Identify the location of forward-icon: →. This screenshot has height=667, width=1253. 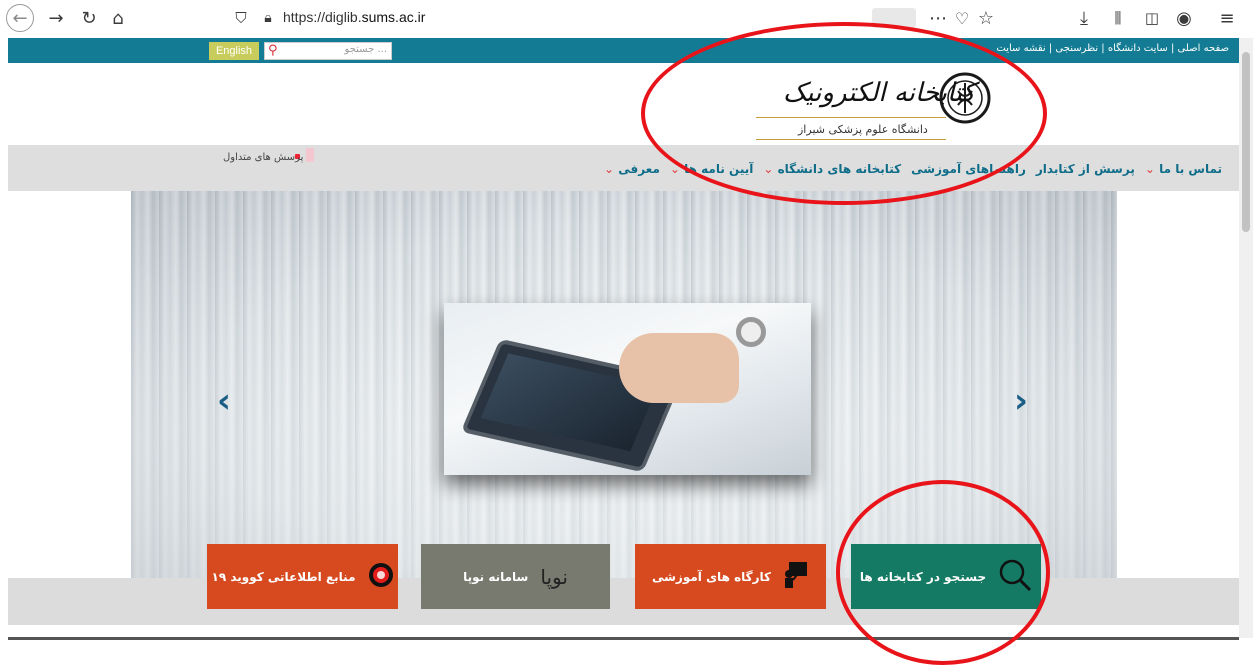
(56, 18).